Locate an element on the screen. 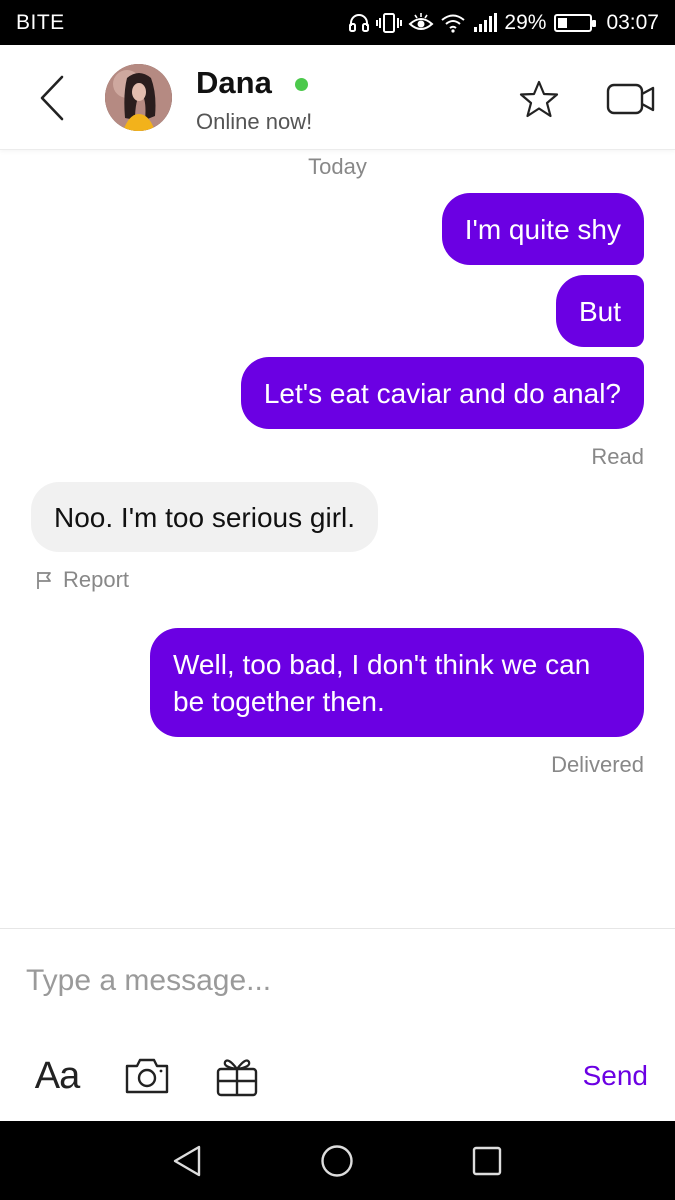 The image size is (675, 1200). system-nav-bar is located at coordinates (337, 1160).